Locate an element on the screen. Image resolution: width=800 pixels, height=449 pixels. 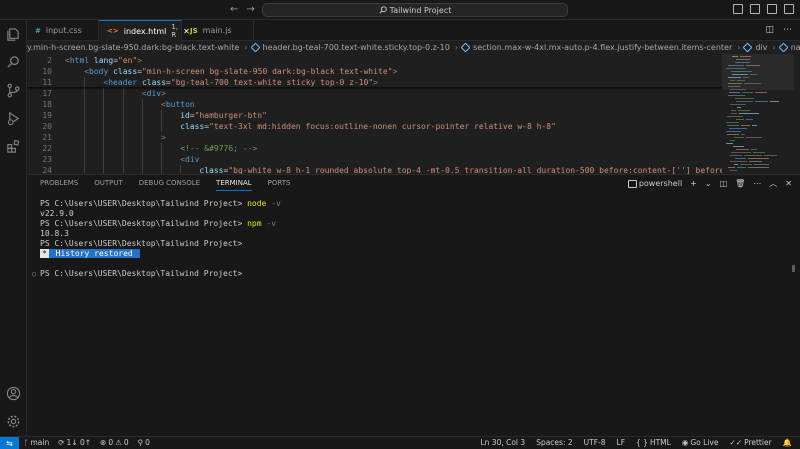
extensions-icon is located at coordinates (13, 146).